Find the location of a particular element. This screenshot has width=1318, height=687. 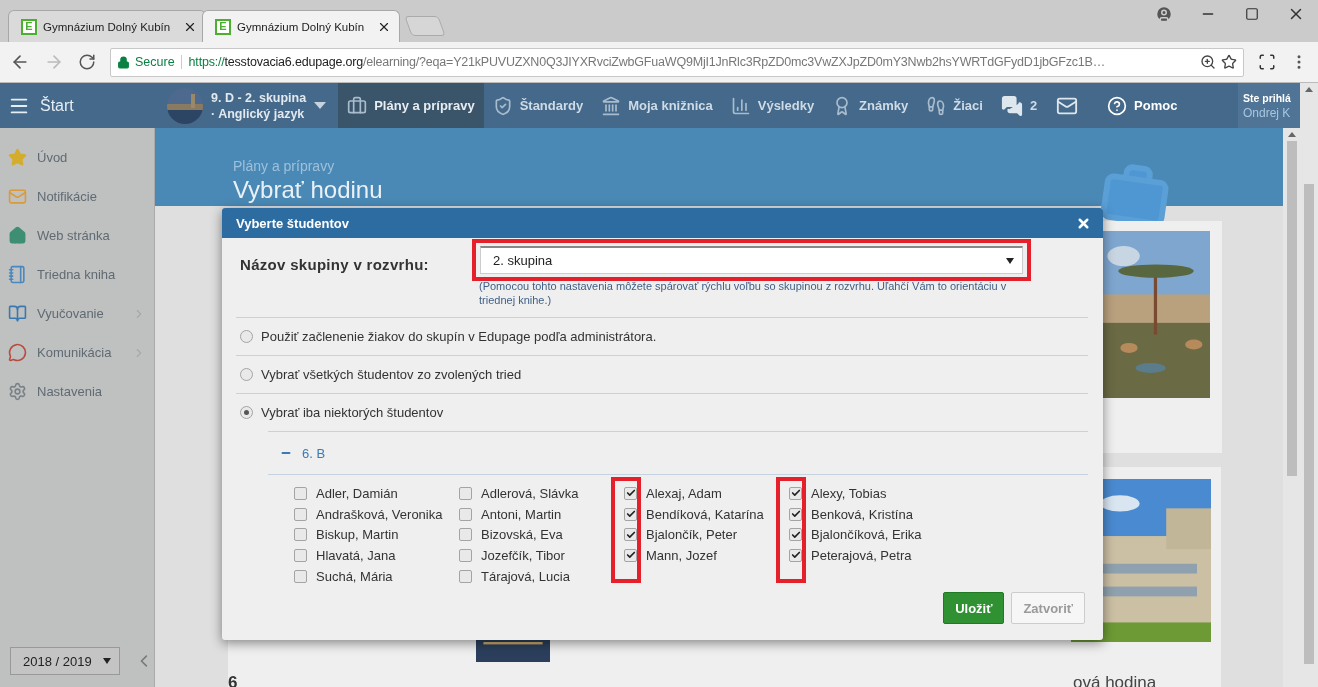

student-name: Hlavatá, Jana is located at coordinates (356, 555).